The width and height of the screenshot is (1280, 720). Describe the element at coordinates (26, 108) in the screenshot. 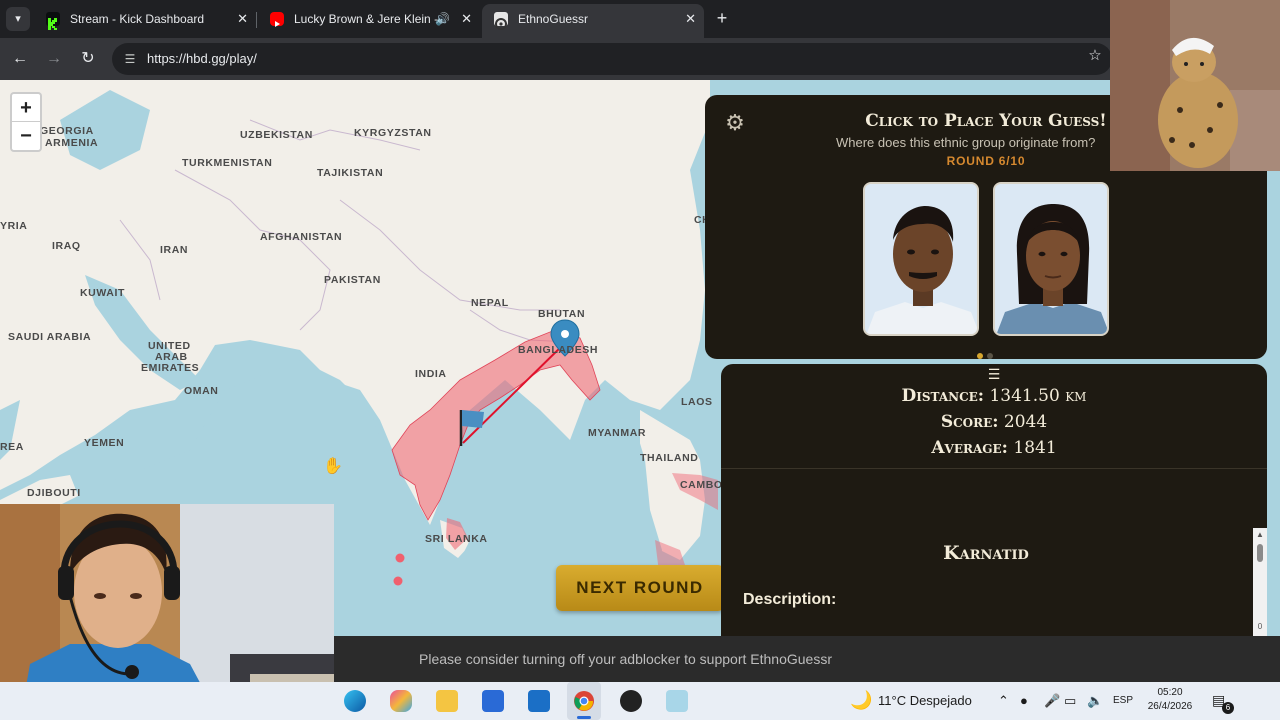

I see `zoom-in-button: +` at that location.